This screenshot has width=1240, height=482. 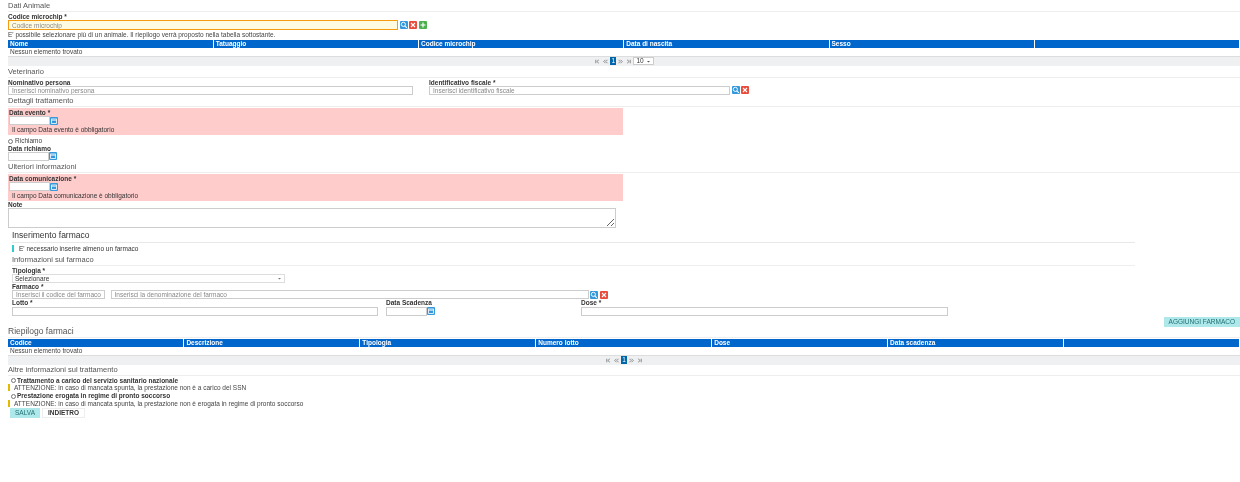 I want to click on add-button, so click(x=422, y=25).